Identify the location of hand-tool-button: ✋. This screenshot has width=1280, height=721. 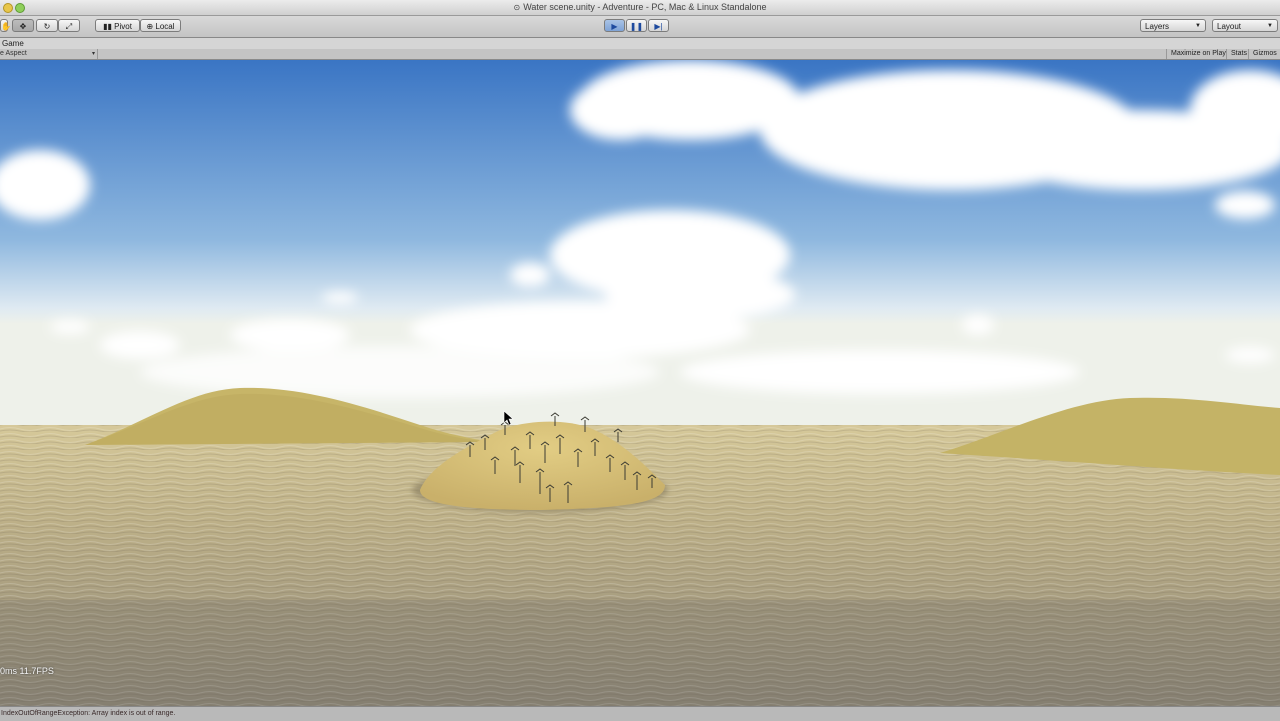
(5, 25).